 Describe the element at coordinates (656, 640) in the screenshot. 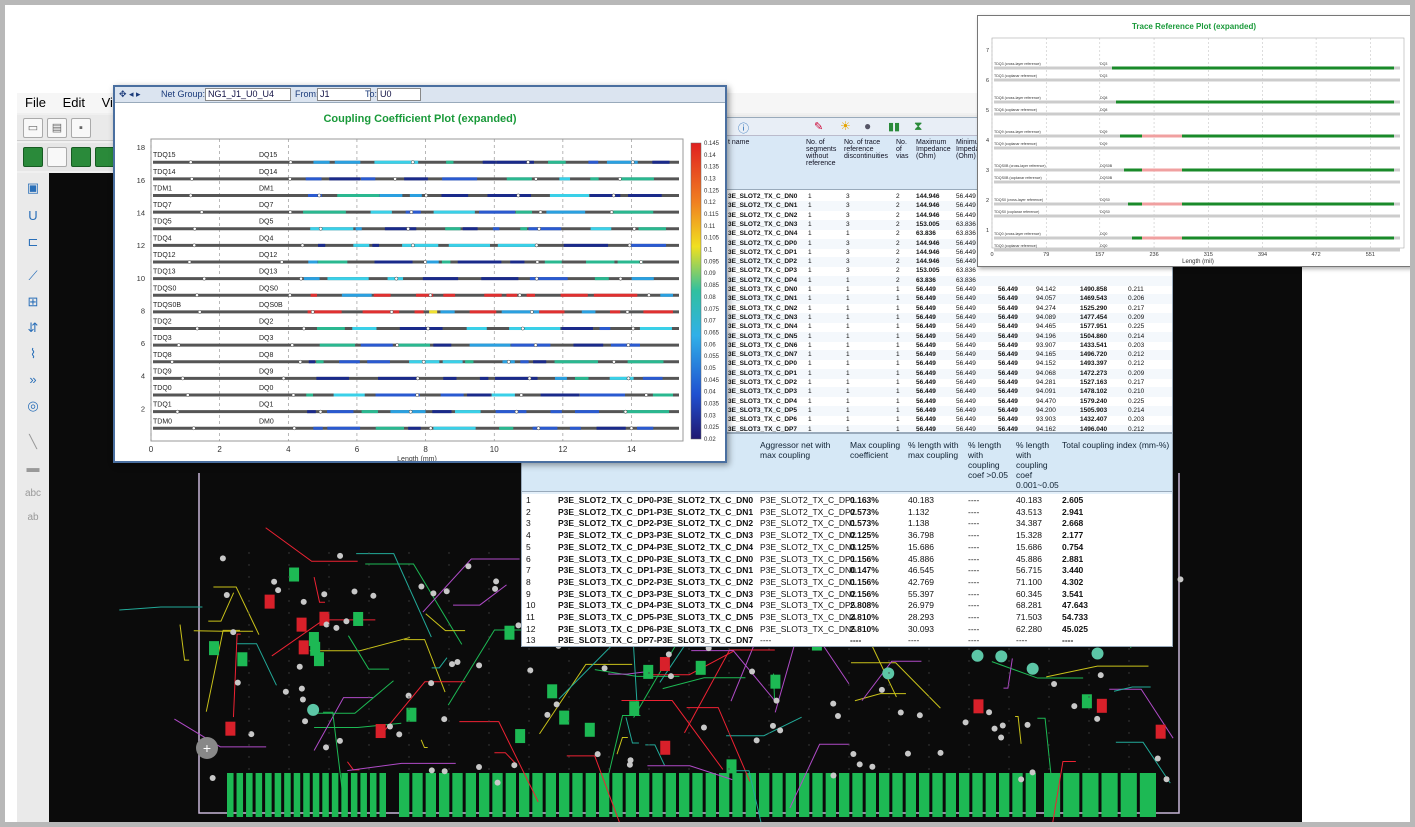

I see `cell-pair: P3E_SLOT3_TX_C_DP7-P3E_SLOT3_TX_C_DN7` at that location.